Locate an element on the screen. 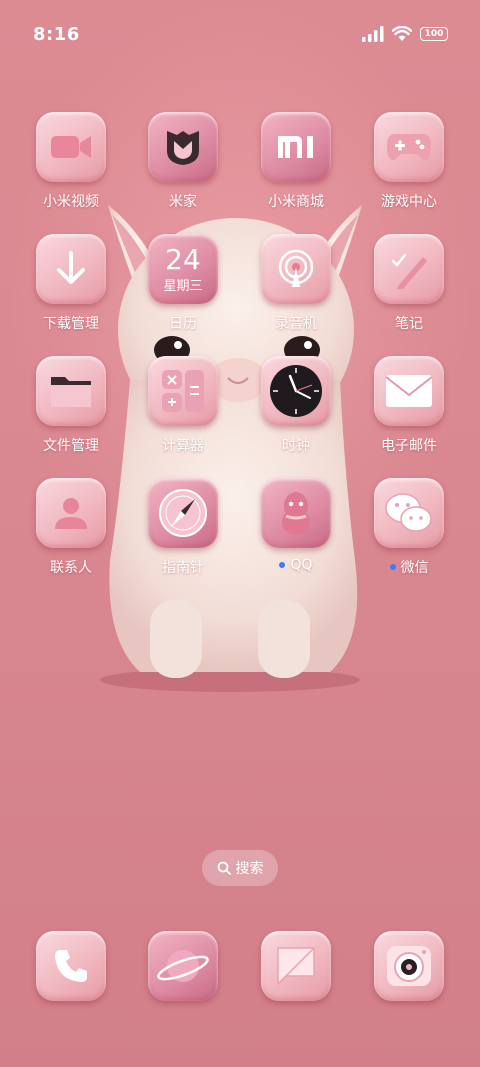 Image resolution: width=480 pixels, height=1067 pixels. camera-icon is located at coordinates (409, 966).